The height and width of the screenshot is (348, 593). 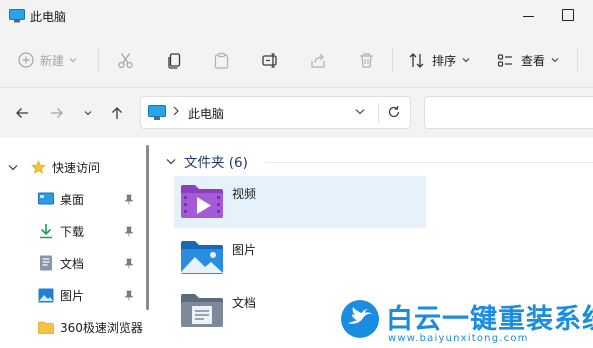 I want to click on nav-label: 文档, so click(x=72, y=263).